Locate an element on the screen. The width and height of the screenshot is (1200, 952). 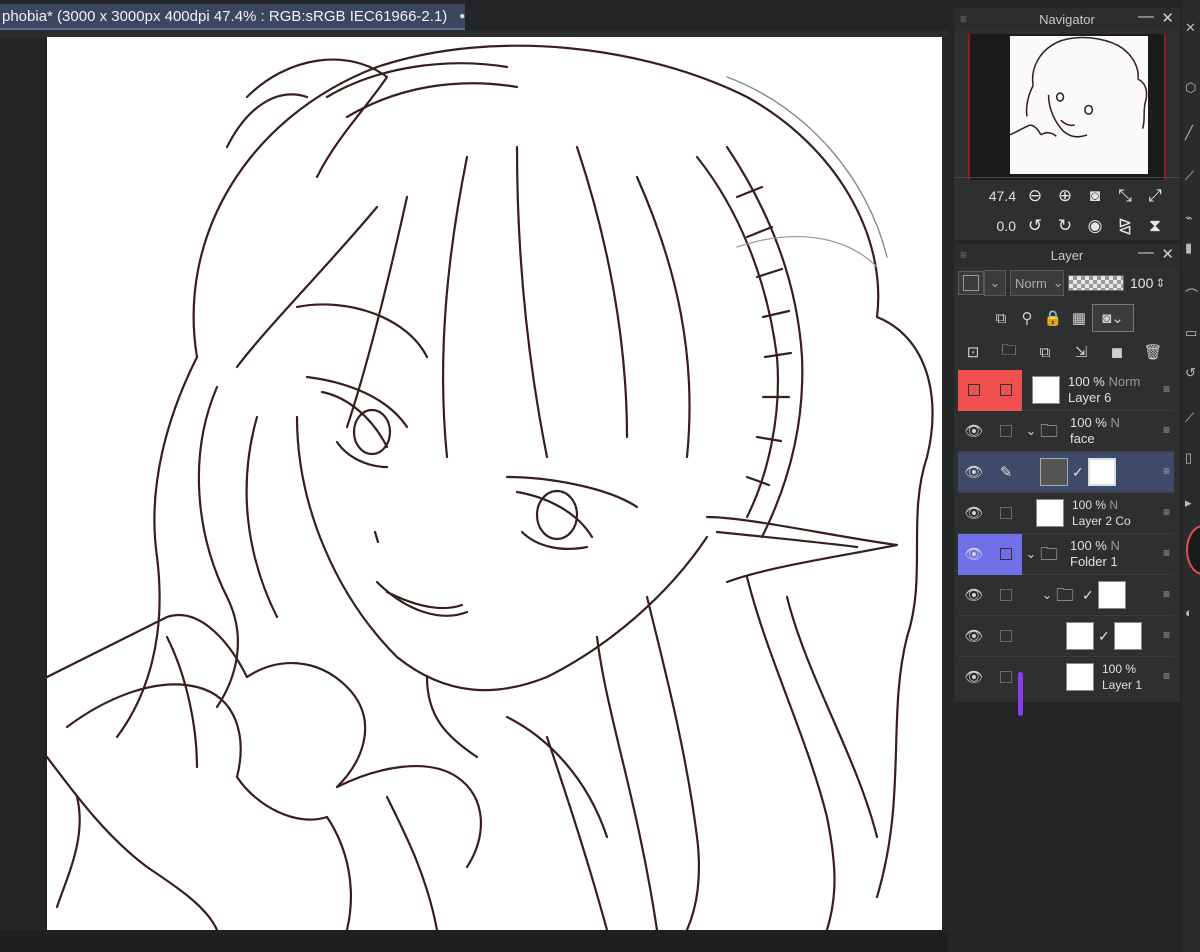
tool-icon: ↺ is located at coordinates (1190, 373).